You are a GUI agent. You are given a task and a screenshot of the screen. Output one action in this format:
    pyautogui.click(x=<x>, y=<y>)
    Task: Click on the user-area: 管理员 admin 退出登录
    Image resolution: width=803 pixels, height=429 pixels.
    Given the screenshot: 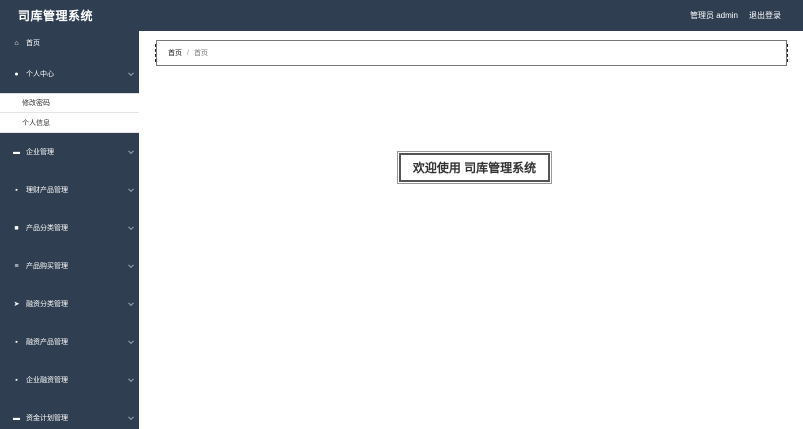 What is the action you would take?
    pyautogui.click(x=735, y=15)
    